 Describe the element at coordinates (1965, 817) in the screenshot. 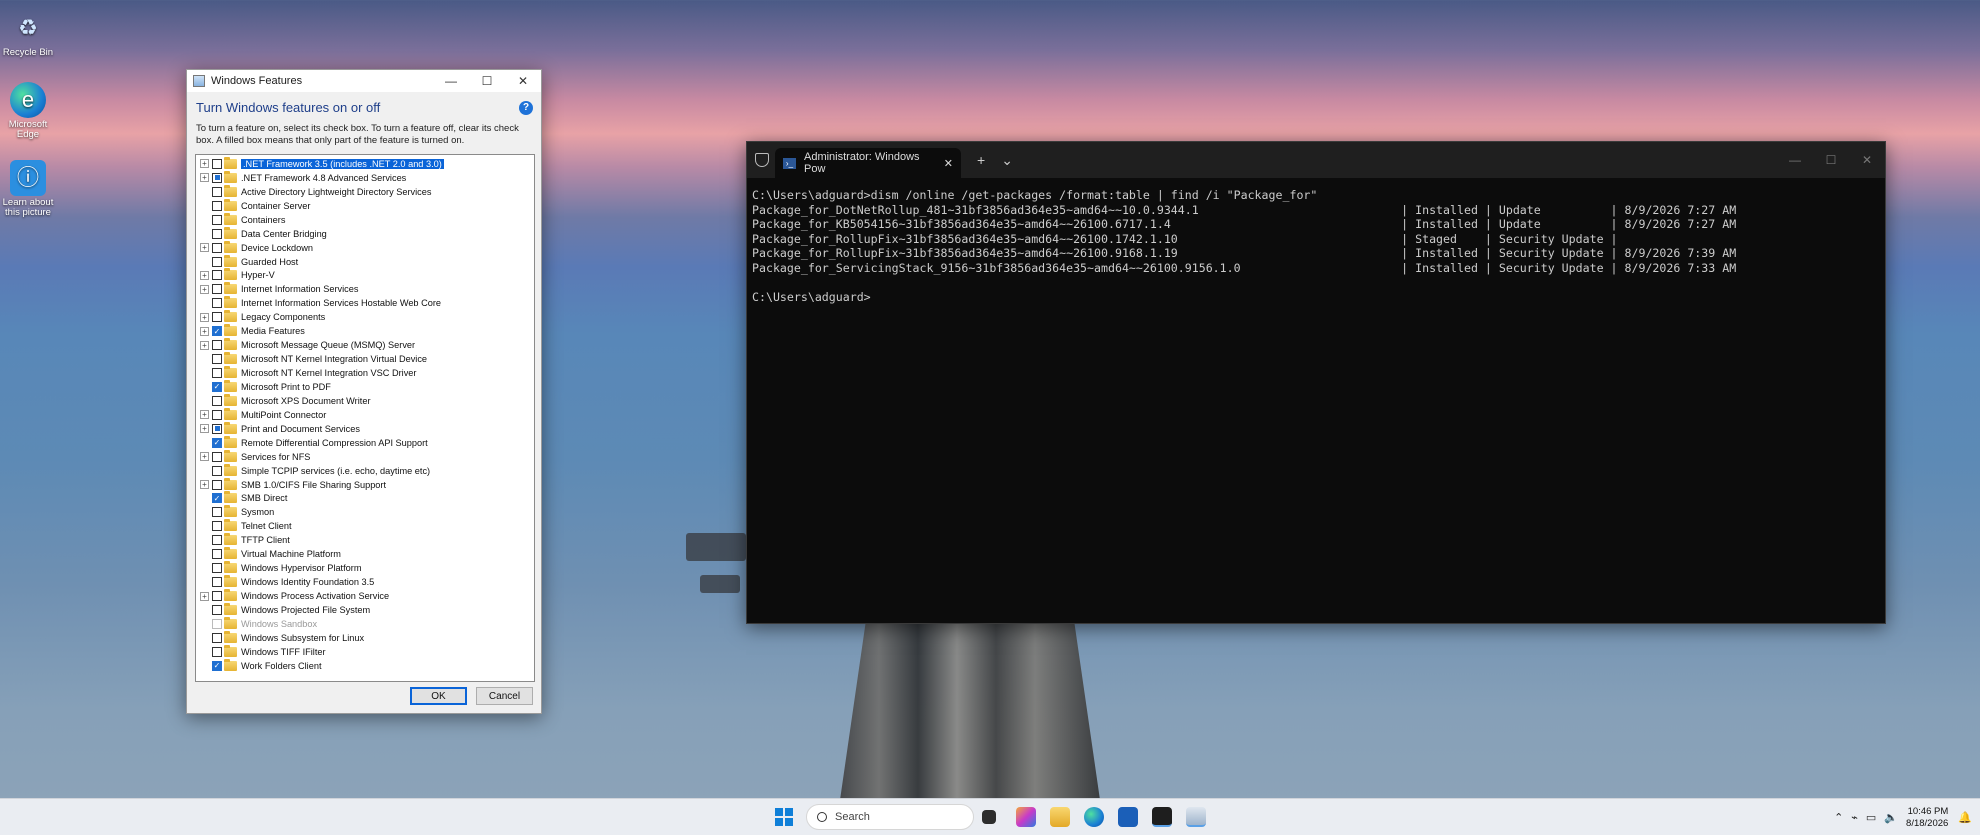

I see `notification-bell-icon: 🔔` at that location.